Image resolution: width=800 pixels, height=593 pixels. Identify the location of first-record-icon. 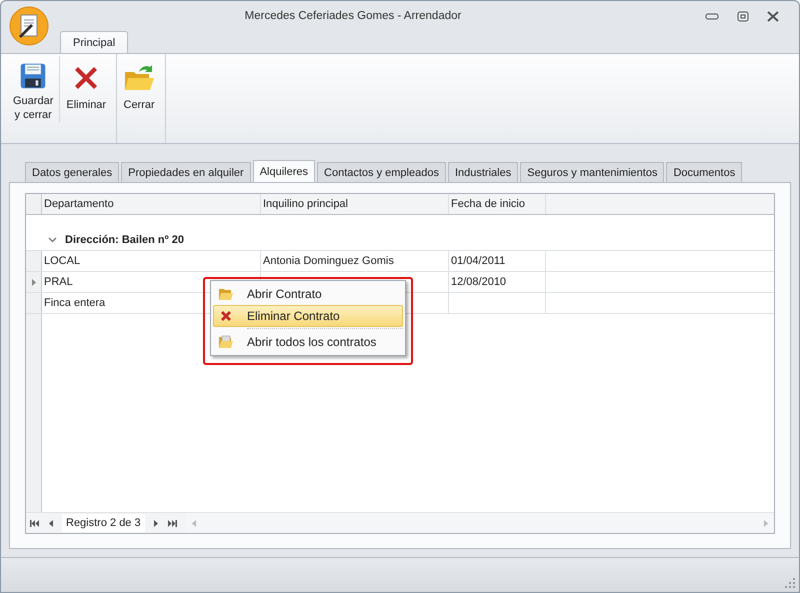
(35, 523).